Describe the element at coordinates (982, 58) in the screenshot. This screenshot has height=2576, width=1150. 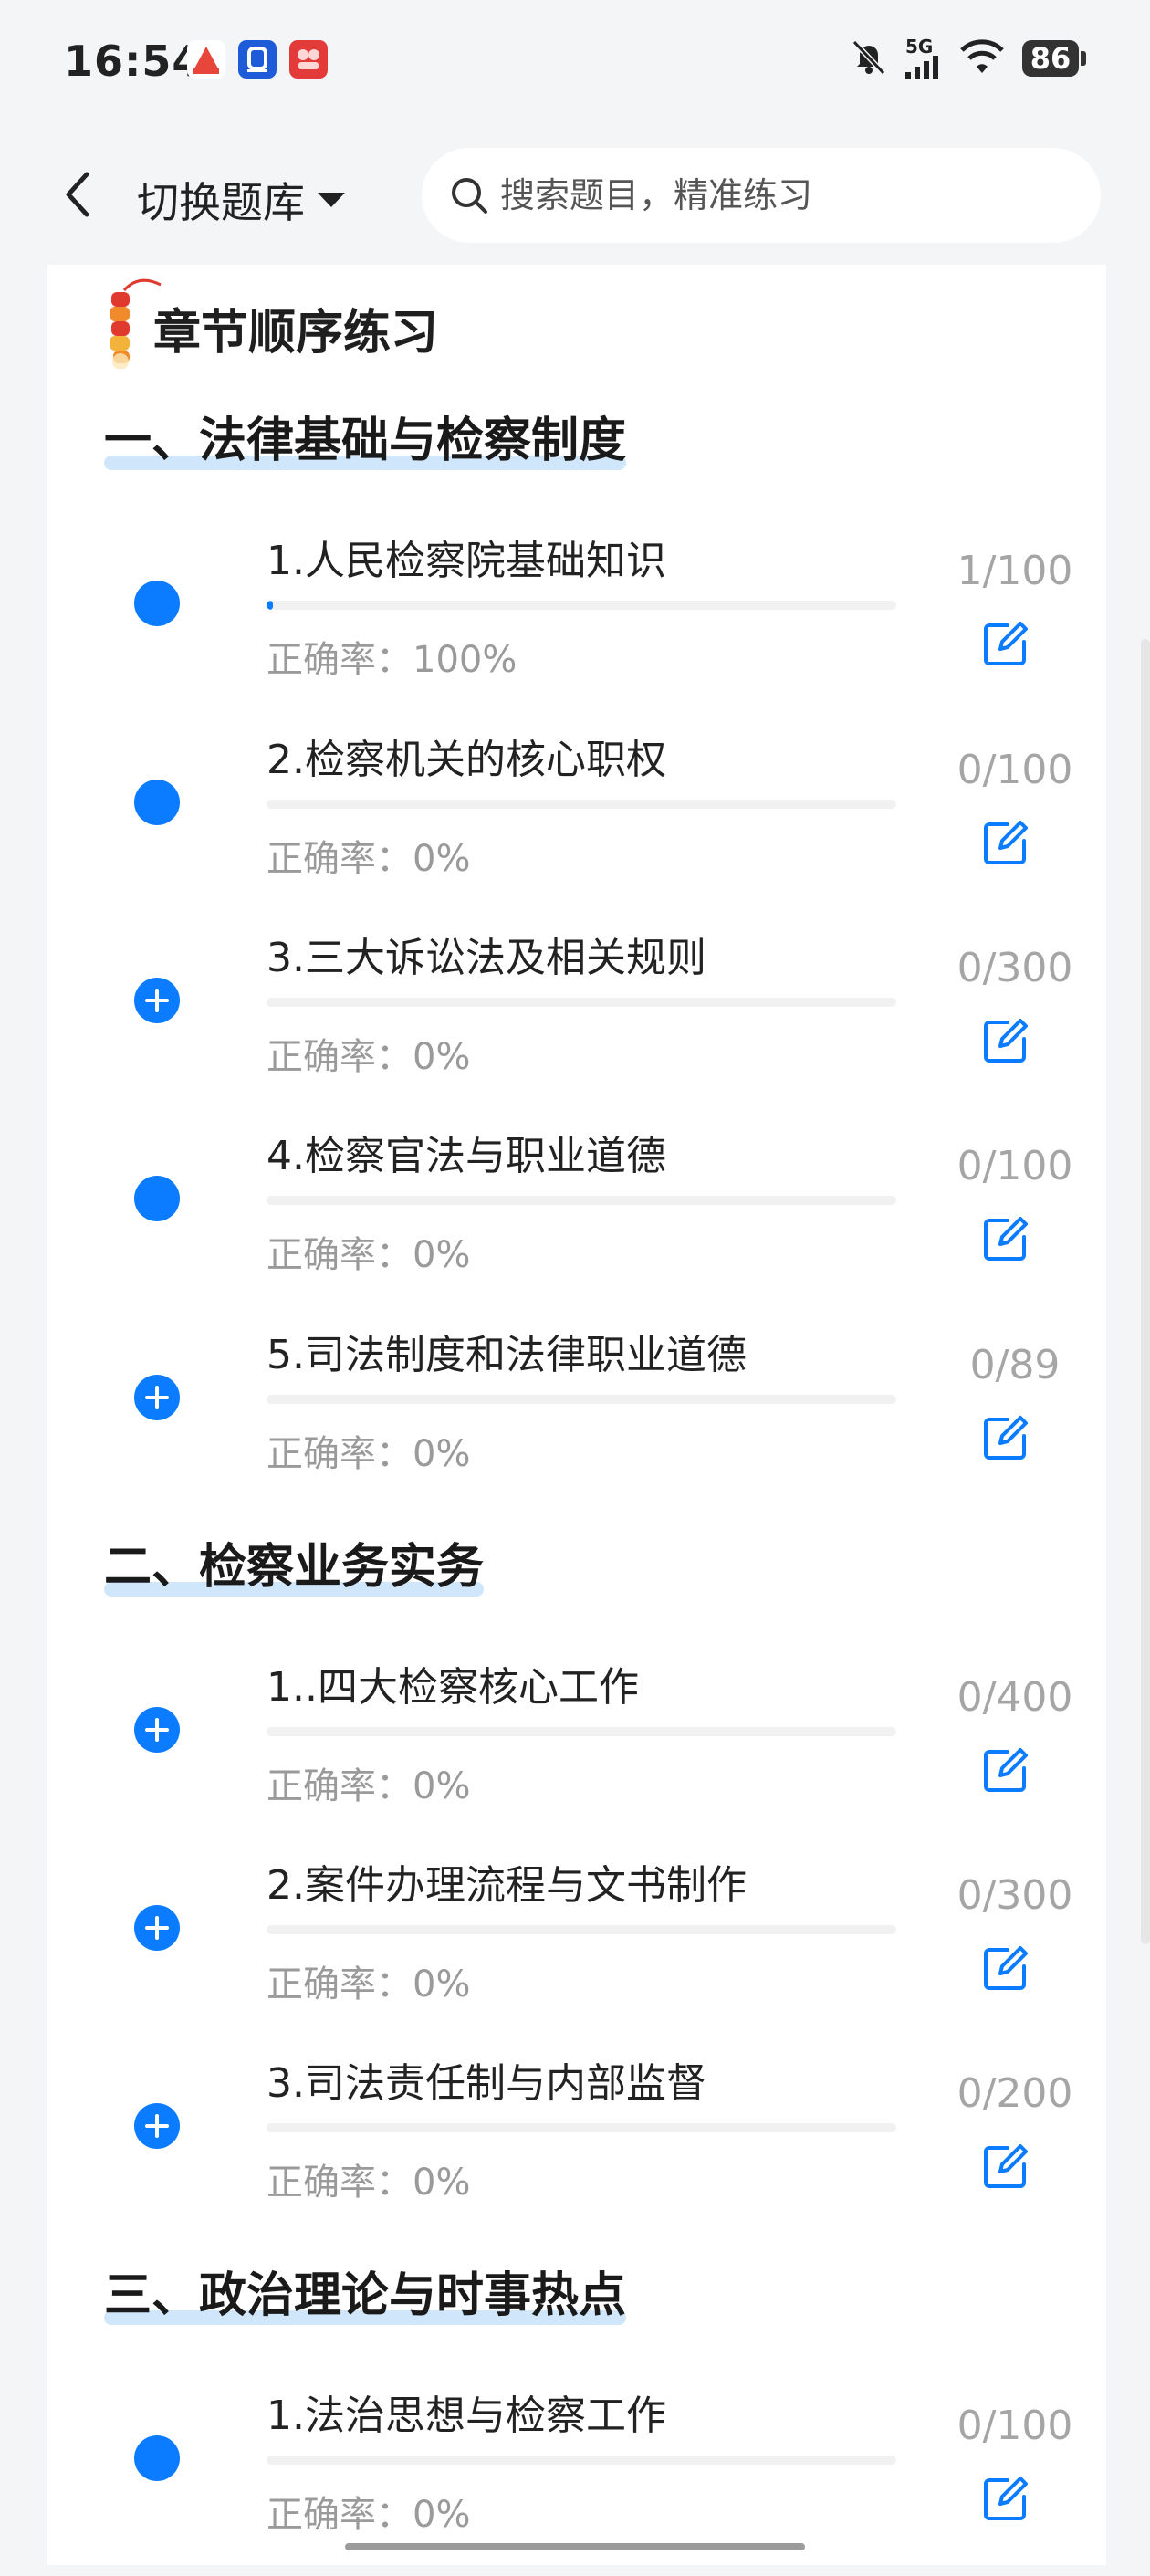
I see `wifi-icon` at that location.